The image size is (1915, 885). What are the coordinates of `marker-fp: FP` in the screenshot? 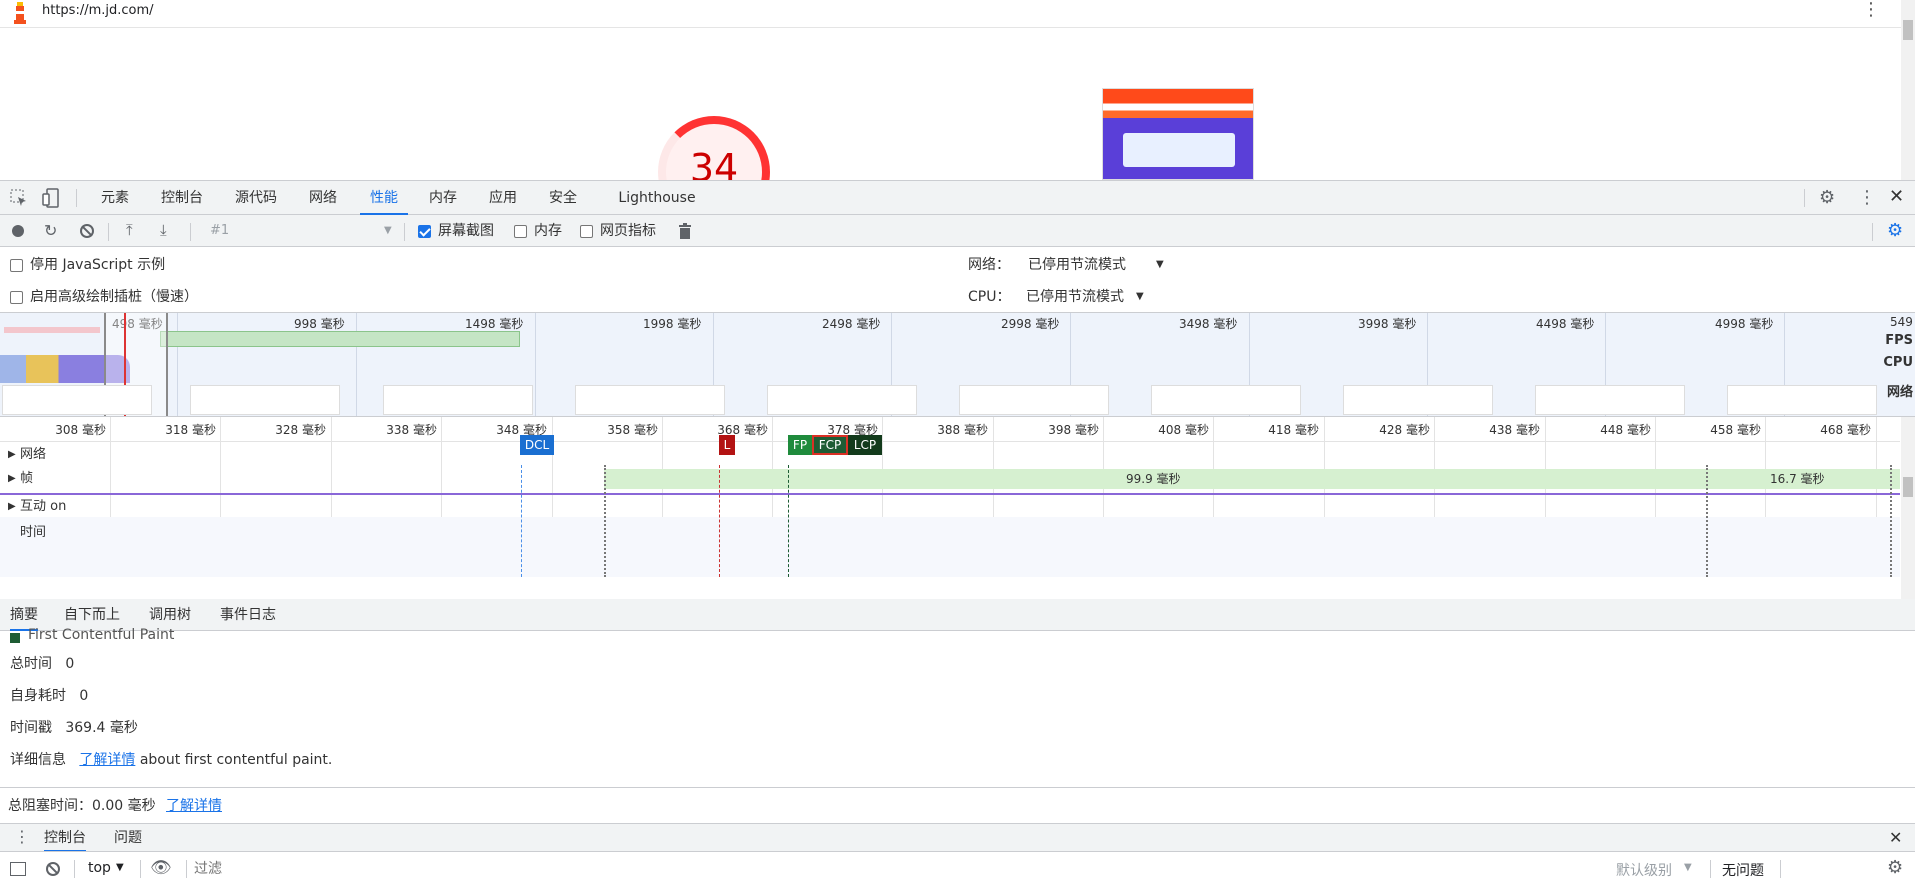 It's located at (800, 445).